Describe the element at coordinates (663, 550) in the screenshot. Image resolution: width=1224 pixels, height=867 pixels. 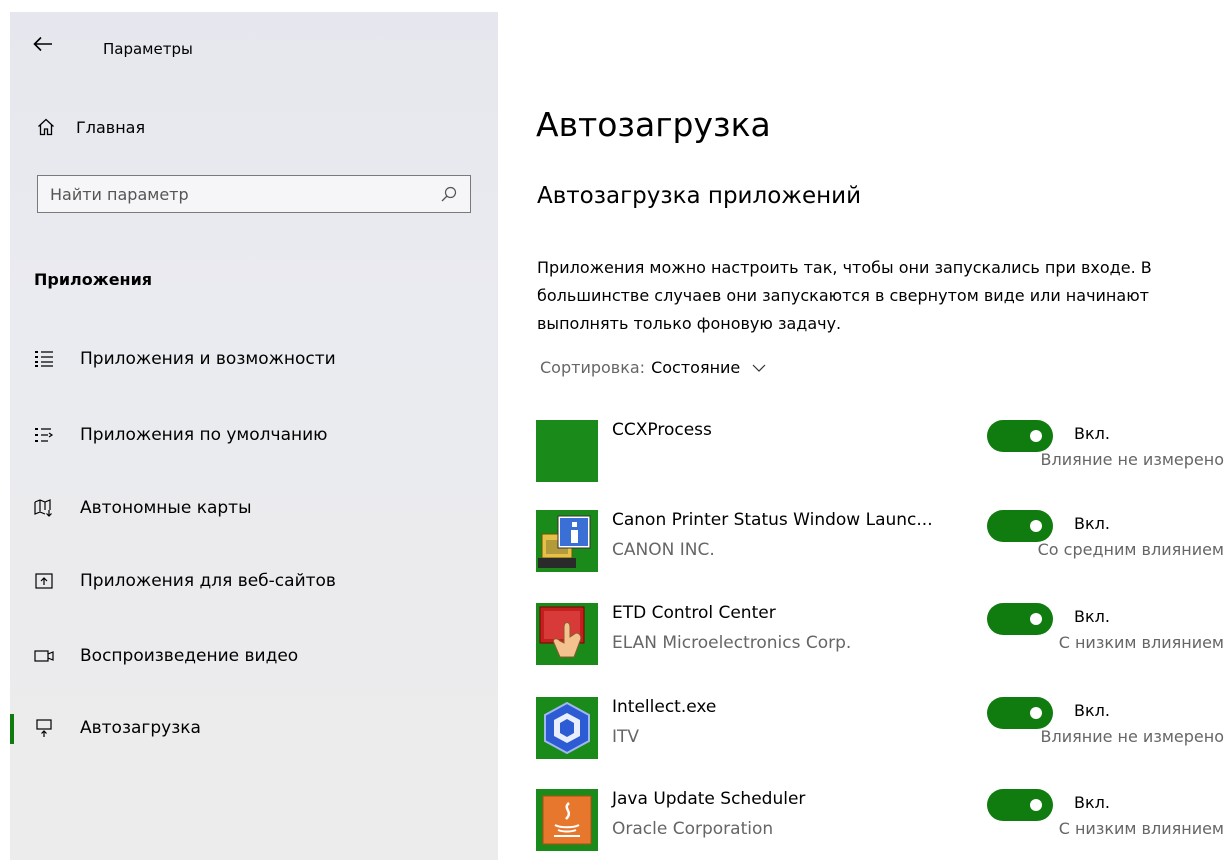
I see `app-publisher: CANON INC.` at that location.